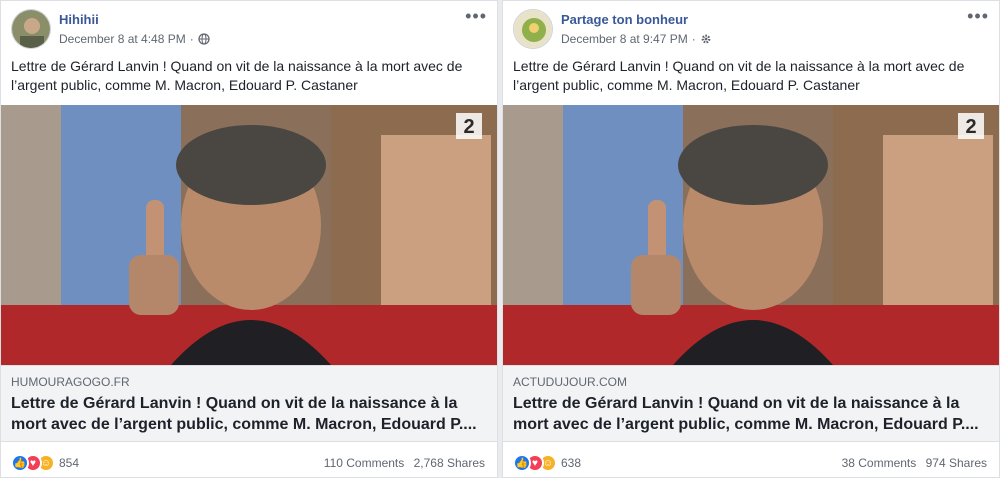 The width and height of the screenshot is (1000, 478). Describe the element at coordinates (204, 39) in the screenshot. I see `globe-icon` at that location.